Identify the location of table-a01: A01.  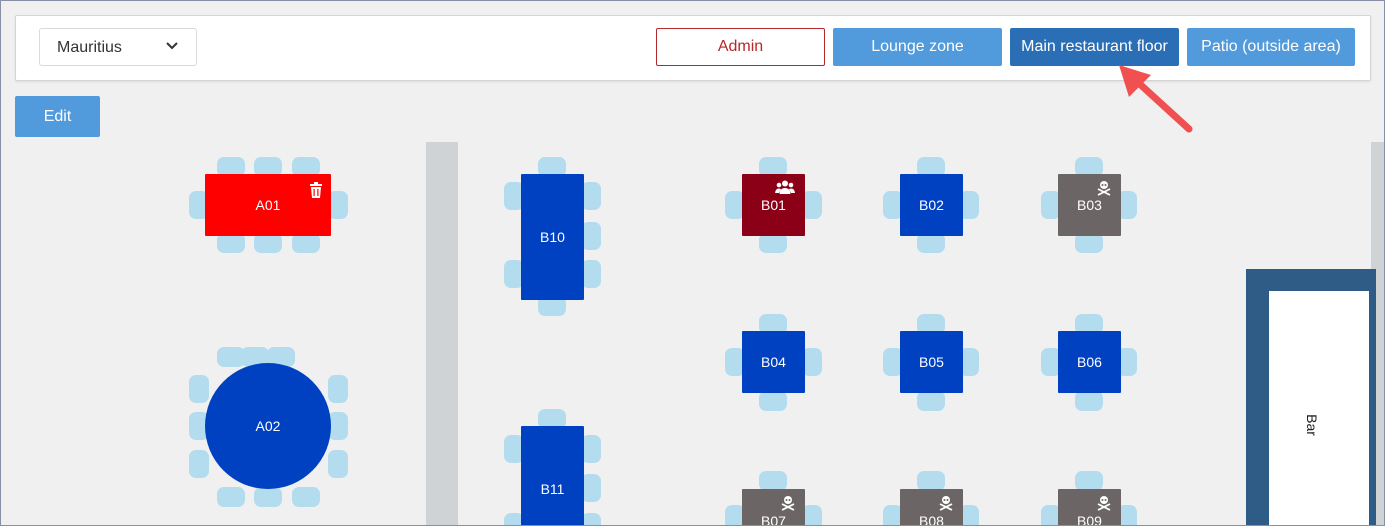
(268, 205).